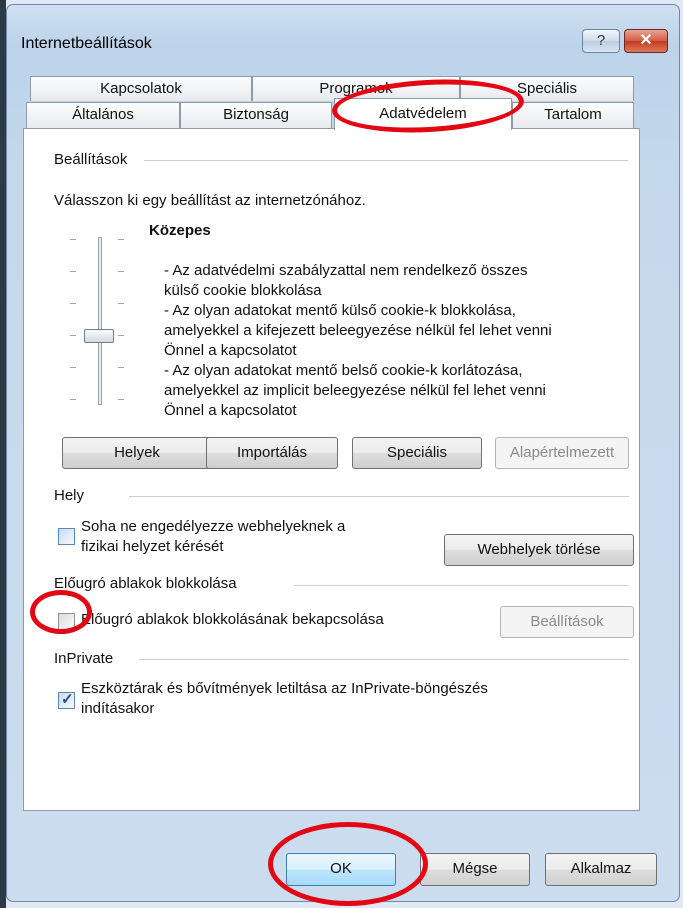  Describe the element at coordinates (384, 659) in the screenshot. I see `inprivate-group-divider` at that location.